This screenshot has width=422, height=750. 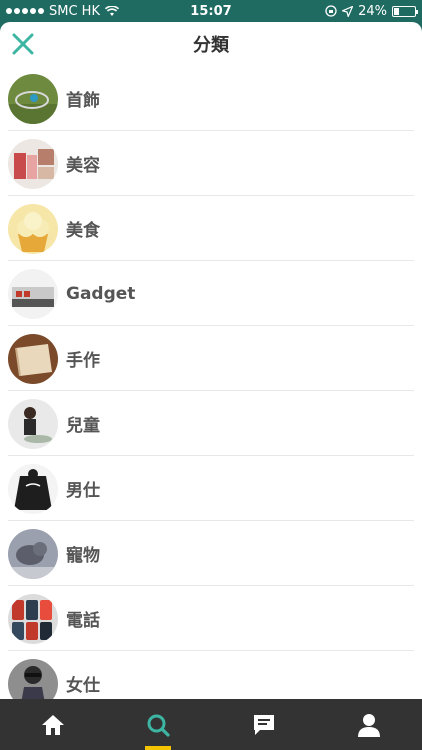 I want to click on category-label: 手作, so click(x=83, y=361).